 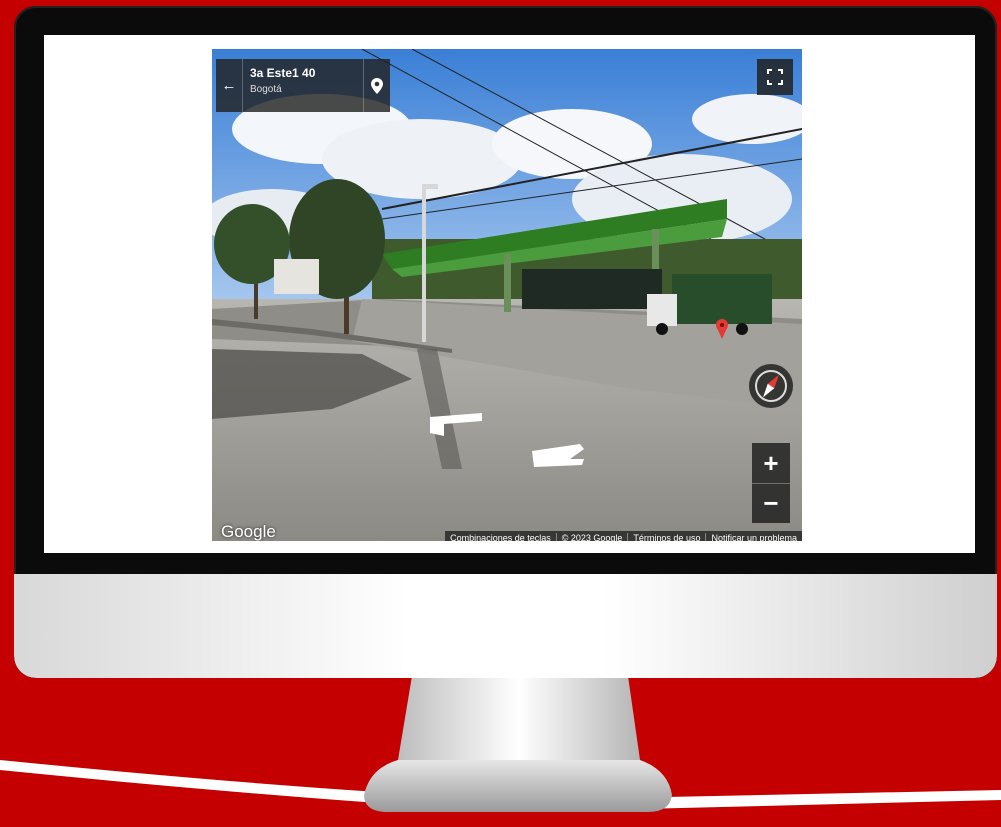 I want to click on zoom-out-button: −, so click(x=771, y=503).